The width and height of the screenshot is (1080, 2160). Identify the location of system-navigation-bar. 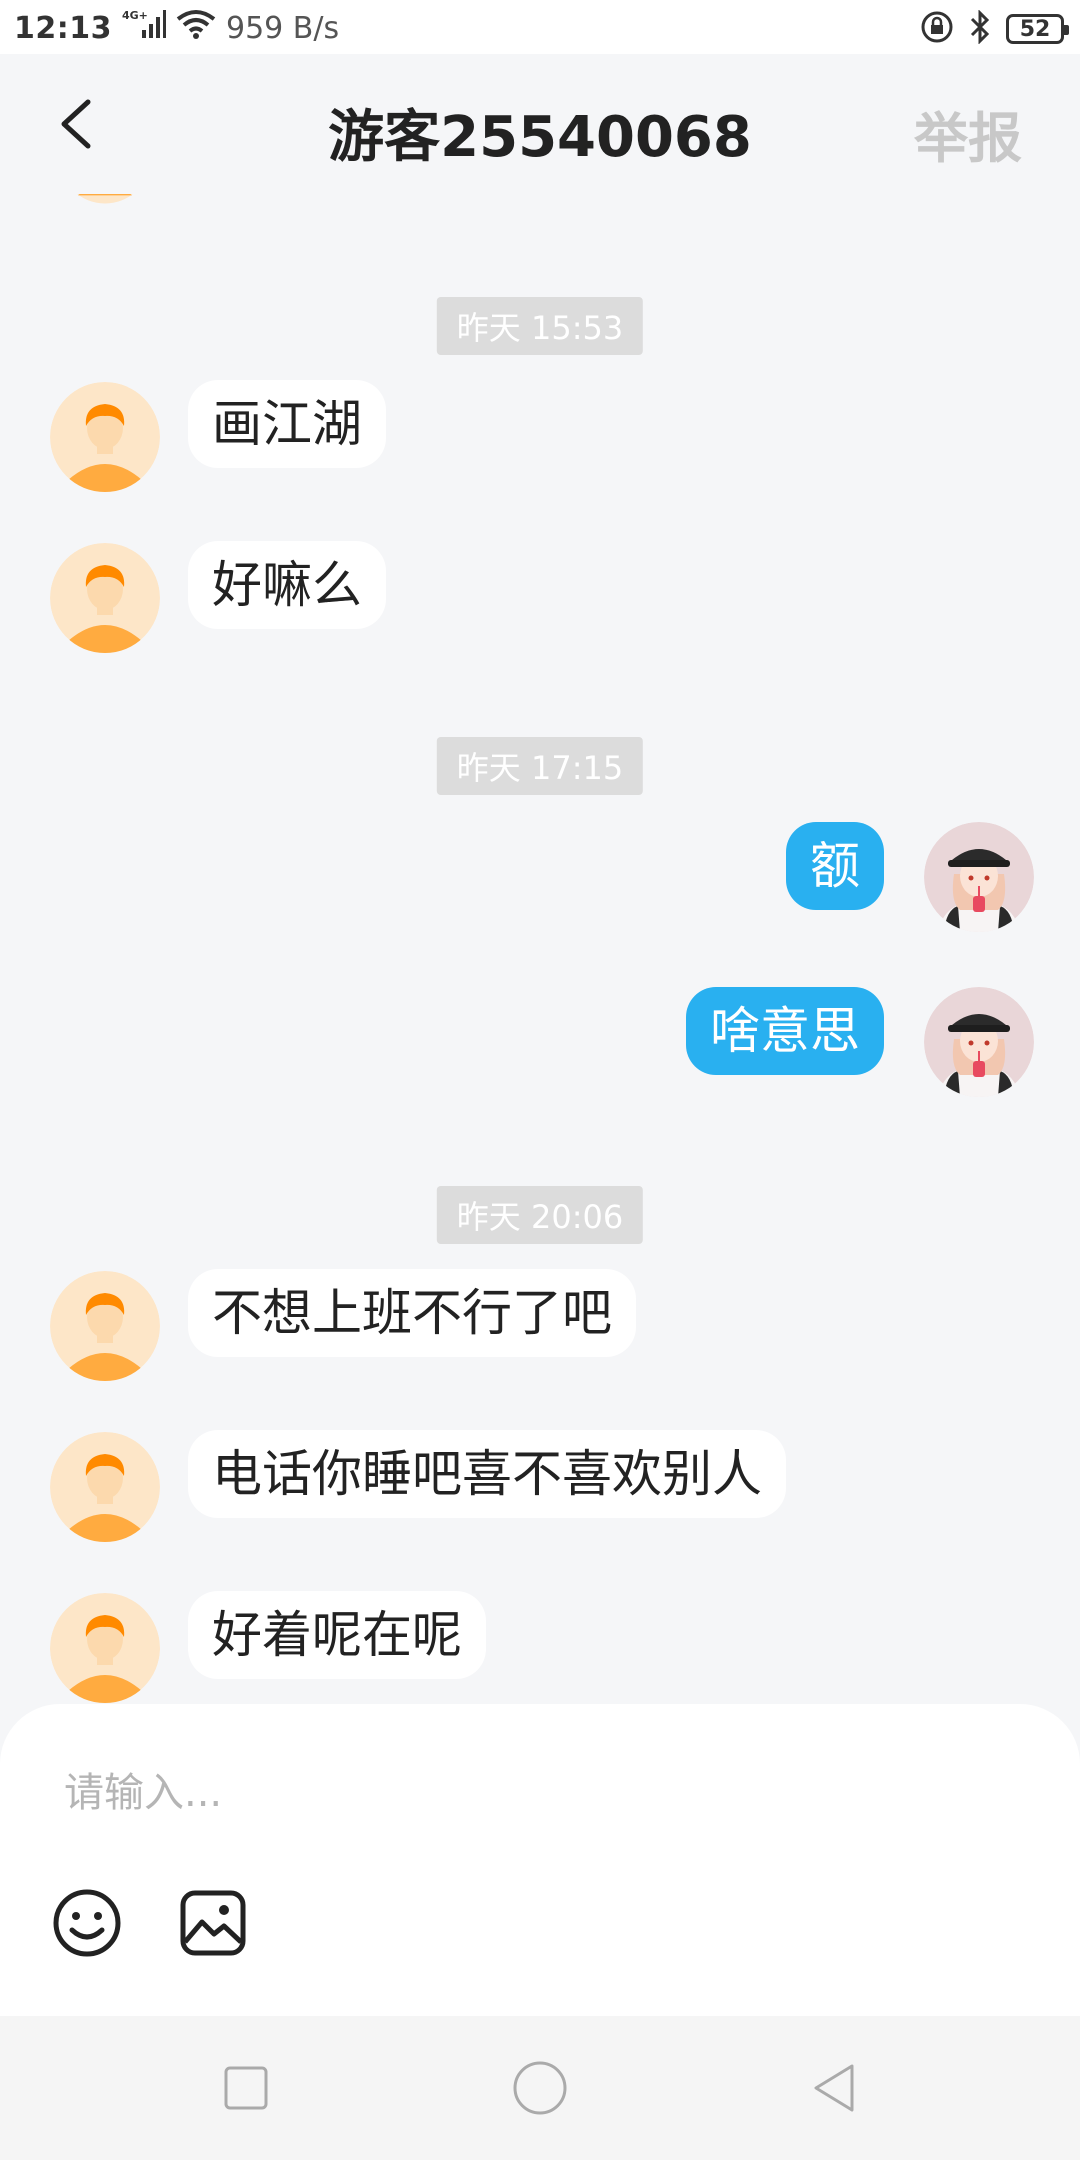
(540, 2088).